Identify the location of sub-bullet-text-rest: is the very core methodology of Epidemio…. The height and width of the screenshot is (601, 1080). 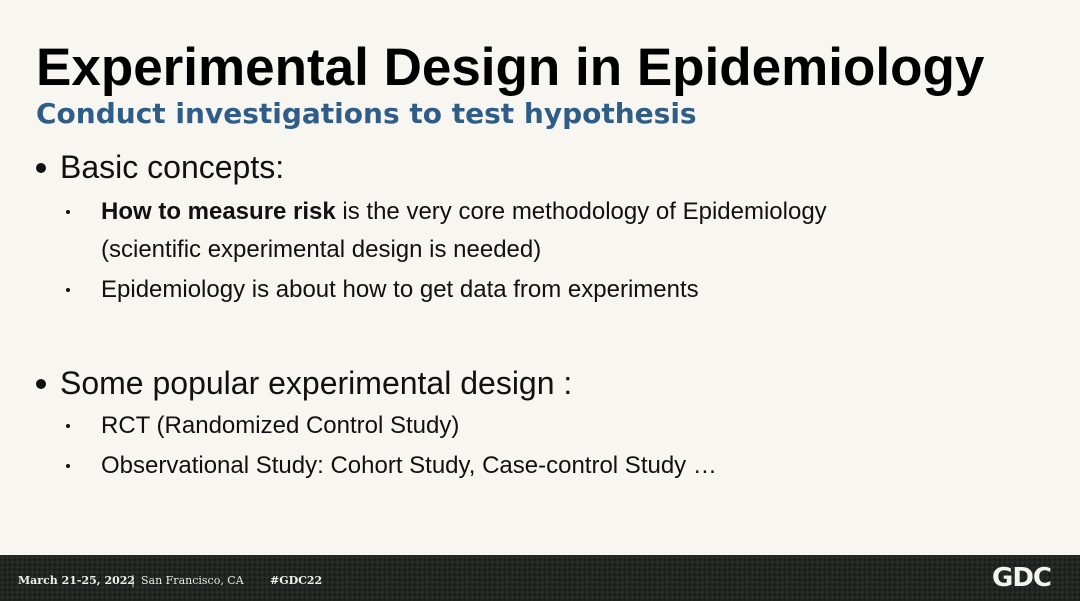
(581, 211).